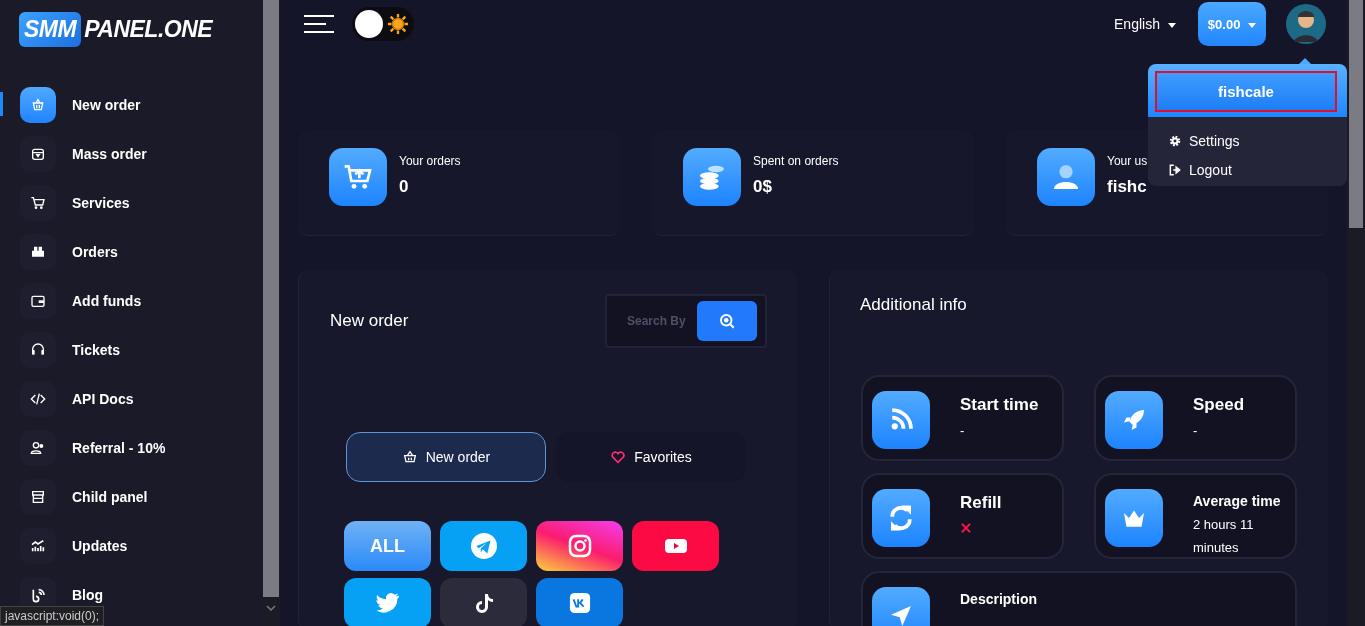 The height and width of the screenshot is (626, 1365). What do you see at coordinates (131, 104) in the screenshot?
I see `sidebar-item: New order` at bounding box center [131, 104].